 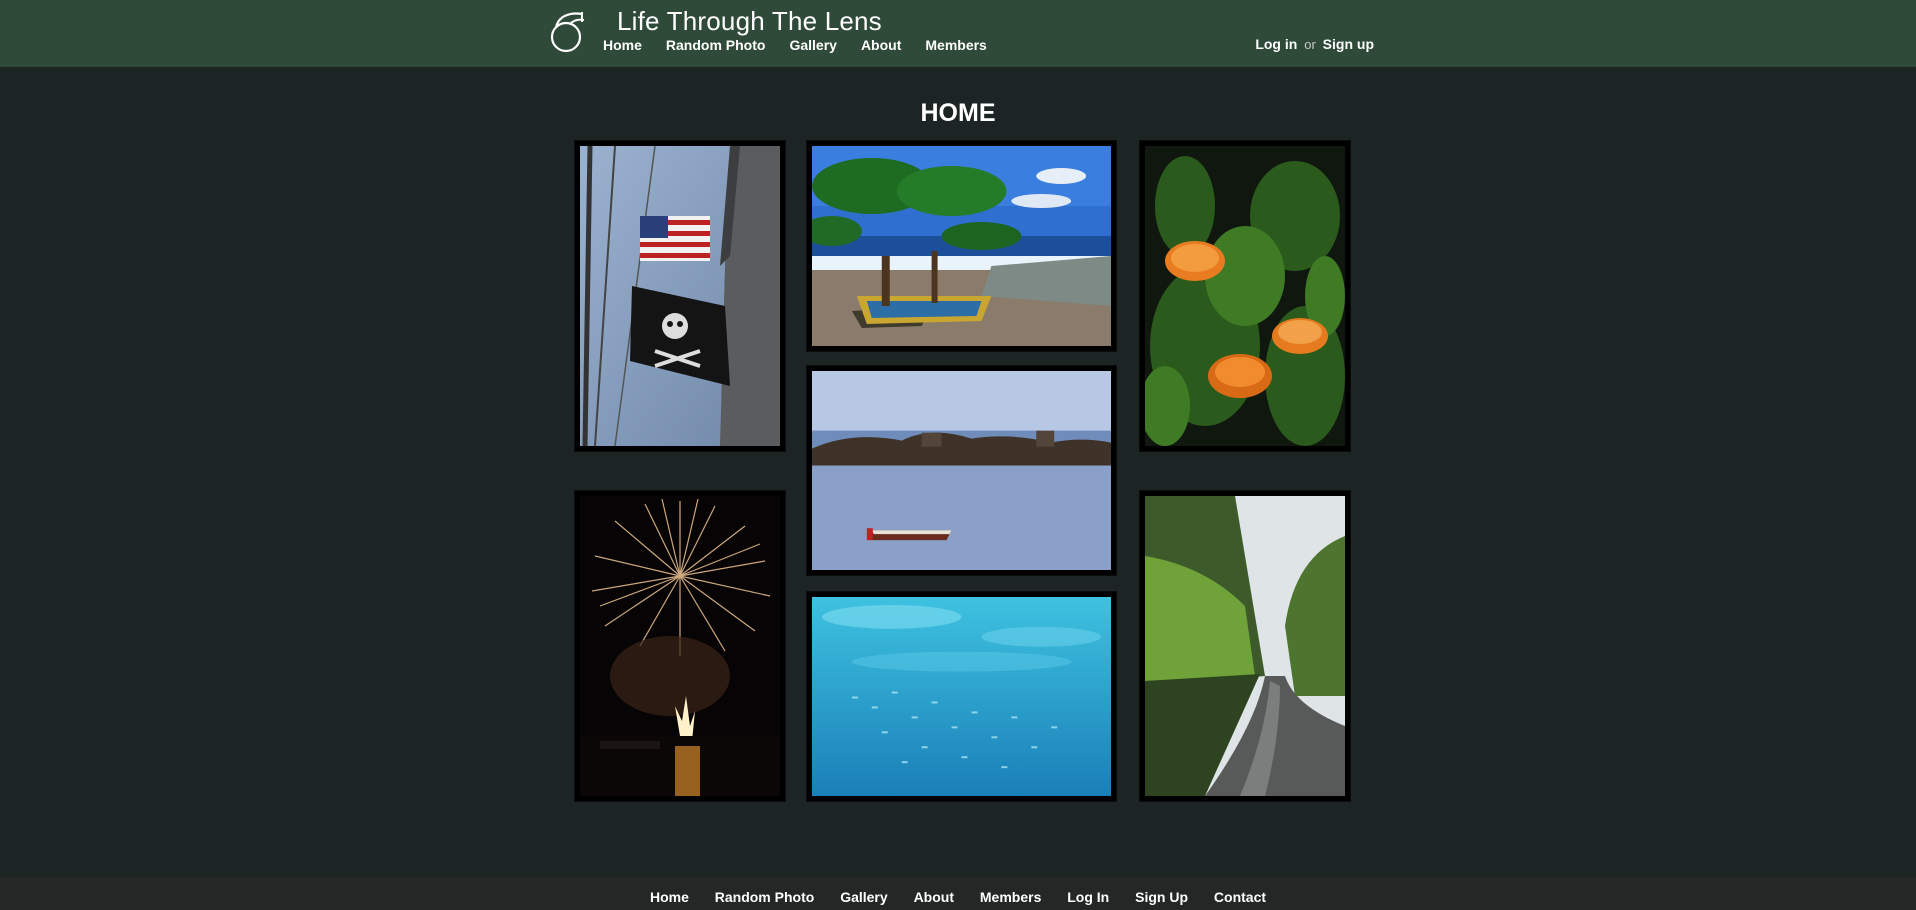 What do you see at coordinates (1161, 897) in the screenshot?
I see `footer-signup-link: Sign Up` at bounding box center [1161, 897].